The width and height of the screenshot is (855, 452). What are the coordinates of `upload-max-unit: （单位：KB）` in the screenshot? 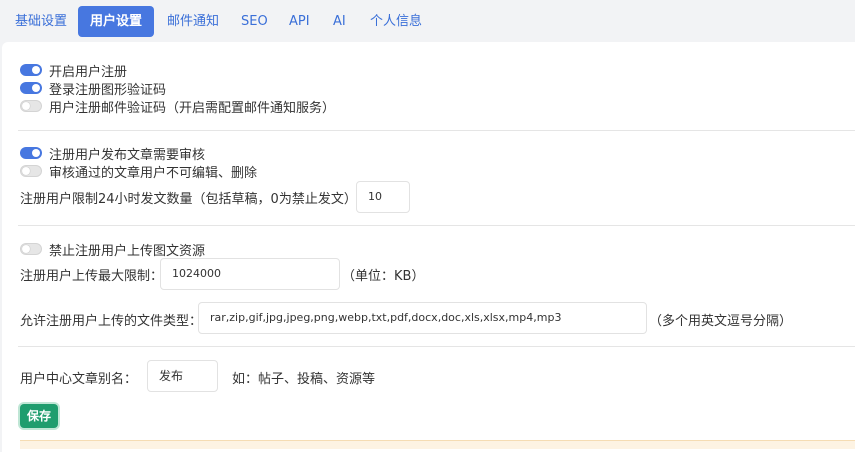 It's located at (383, 276).